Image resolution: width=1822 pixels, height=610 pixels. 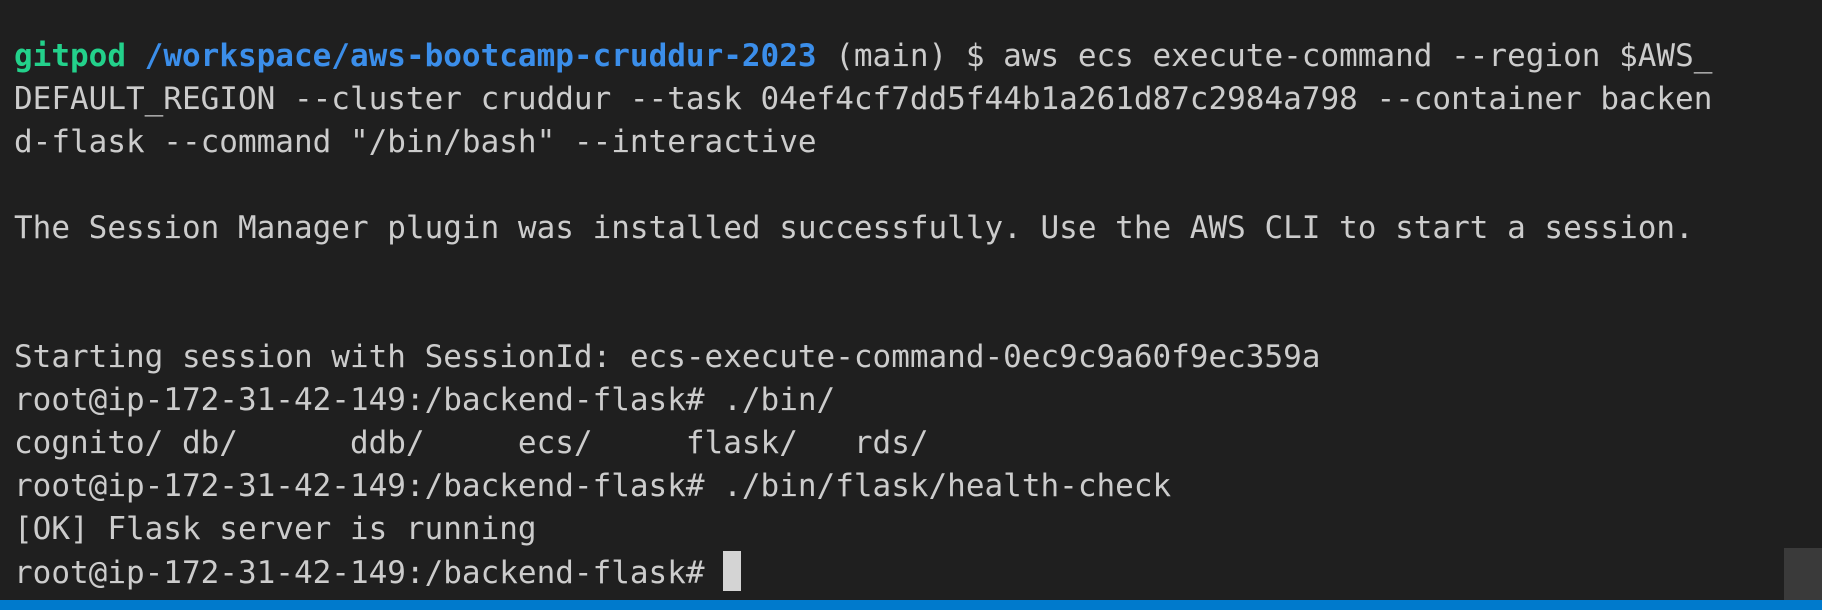 What do you see at coordinates (471, 443) in the screenshot?
I see `terminal-line: cognito/ db/ ddb/ ecs/ flask/ rds/` at bounding box center [471, 443].